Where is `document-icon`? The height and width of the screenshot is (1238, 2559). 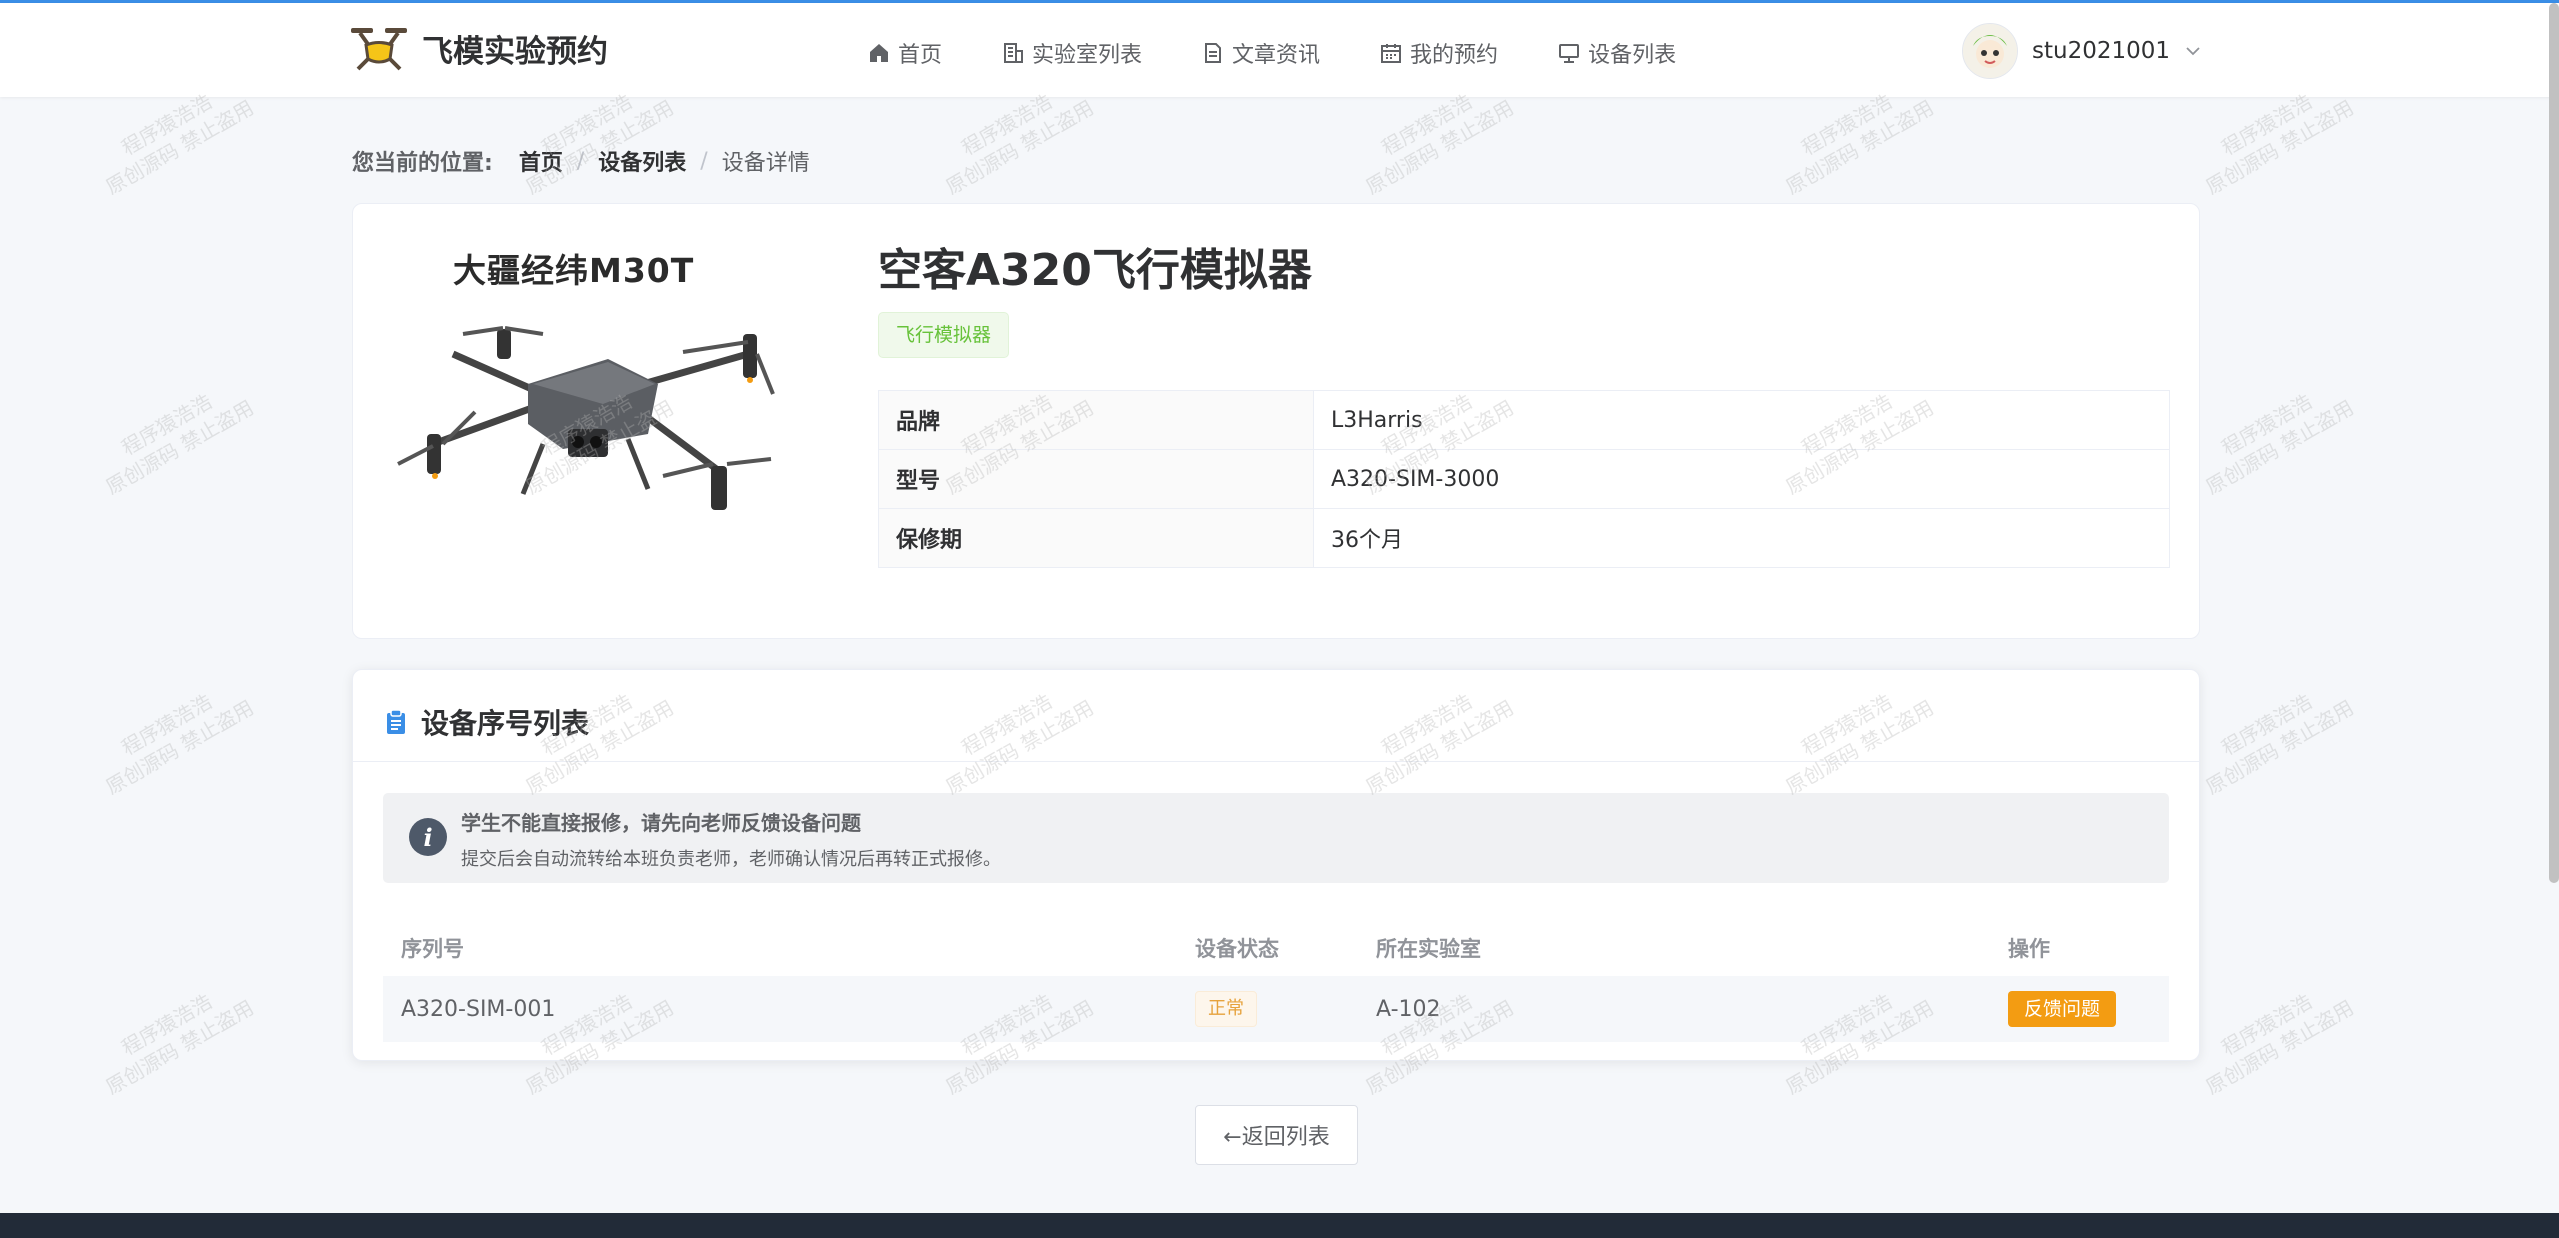 document-icon is located at coordinates (1213, 53).